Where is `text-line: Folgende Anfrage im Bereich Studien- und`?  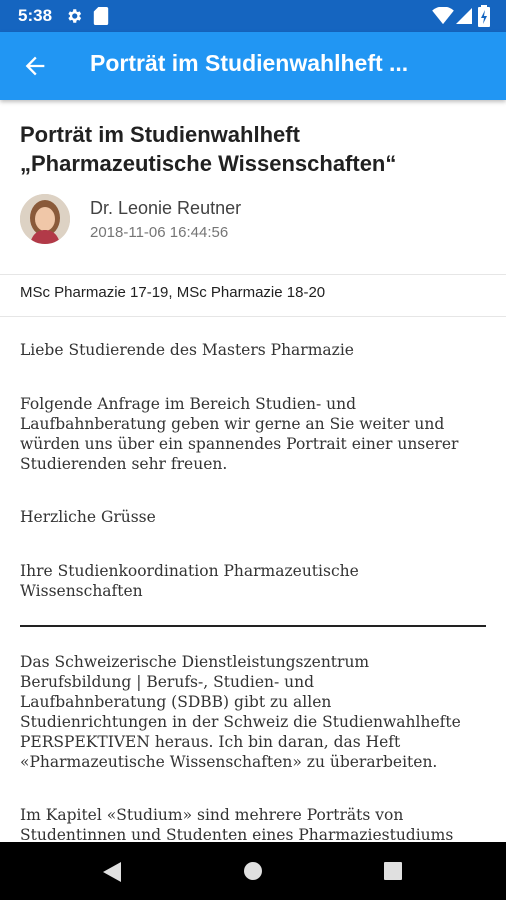
text-line: Folgende Anfrage im Bereich Studien- und is located at coordinates (188, 404).